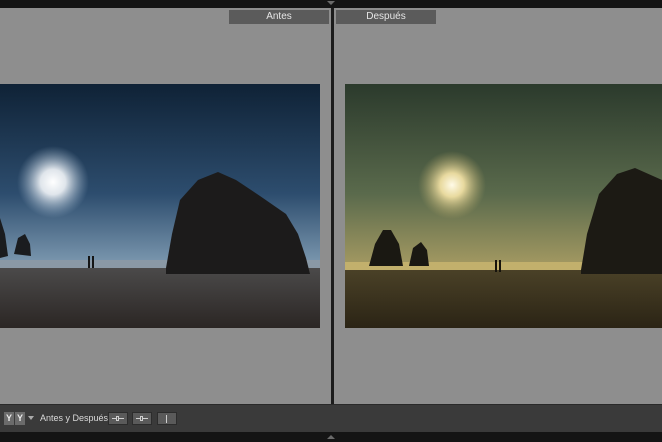 The image size is (662, 442). I want to click on copy-before-to-after-button, so click(118, 418).